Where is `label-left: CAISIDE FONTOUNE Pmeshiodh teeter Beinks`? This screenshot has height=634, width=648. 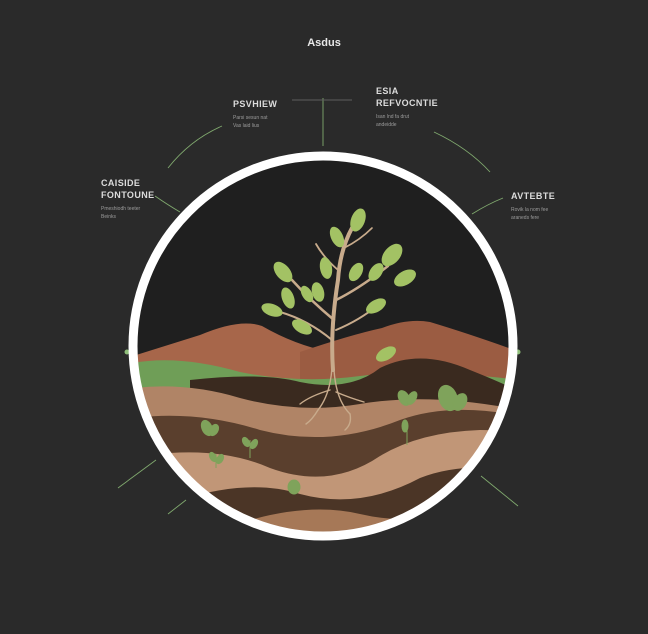 label-left: CAISIDE FONTOUNE Pmeshiodh teeter Beinks is located at coordinates (128, 199).